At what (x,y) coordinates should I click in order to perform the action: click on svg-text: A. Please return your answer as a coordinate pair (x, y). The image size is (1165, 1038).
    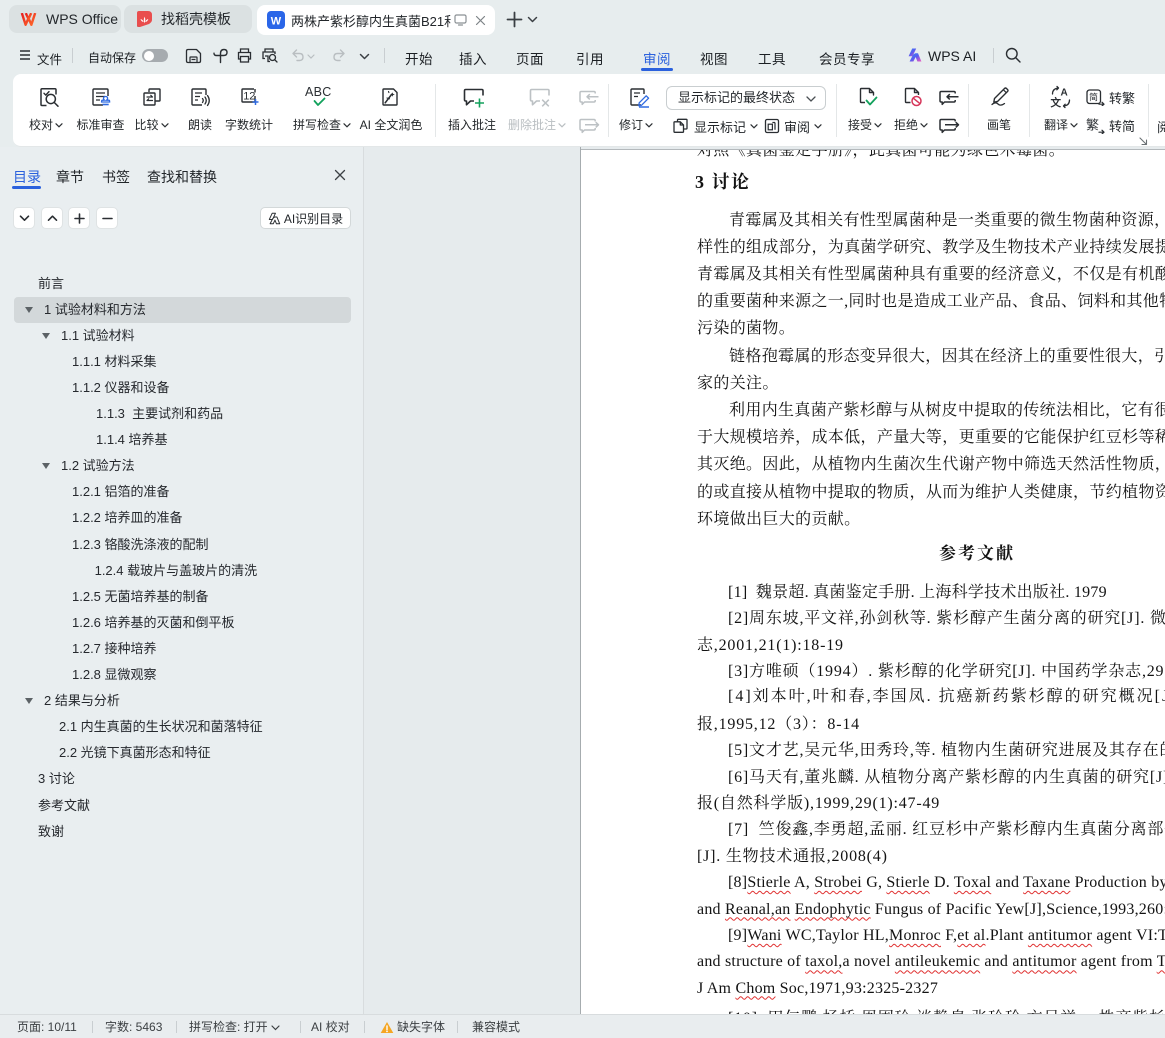
    Looking at the image, I should click on (1064, 93).